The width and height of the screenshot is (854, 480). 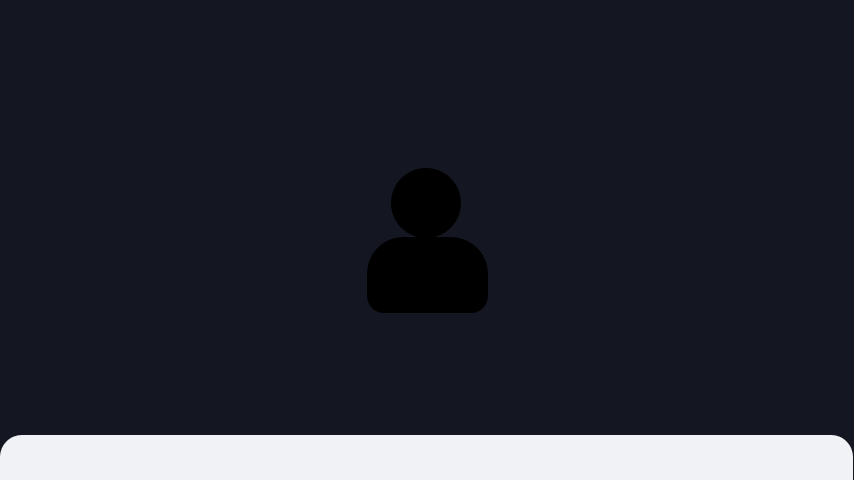 I want to click on user-avatar-placeholder, so click(x=427, y=241).